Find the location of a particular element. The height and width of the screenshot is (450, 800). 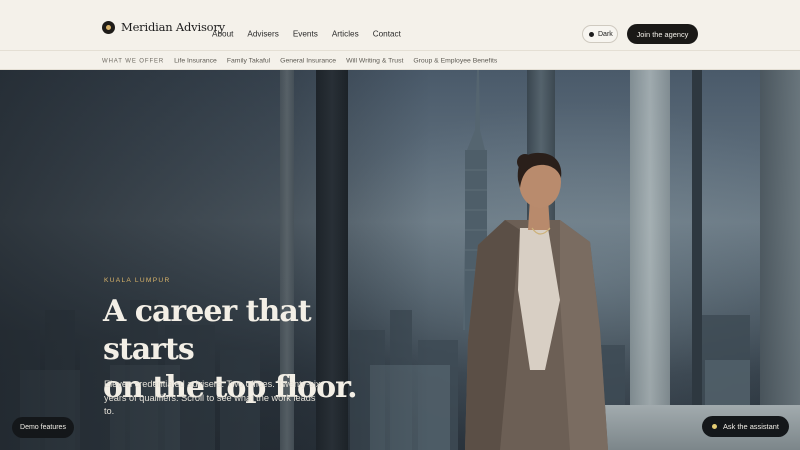

hero-eyebrow: KUALA LUMPUR is located at coordinates (137, 280).